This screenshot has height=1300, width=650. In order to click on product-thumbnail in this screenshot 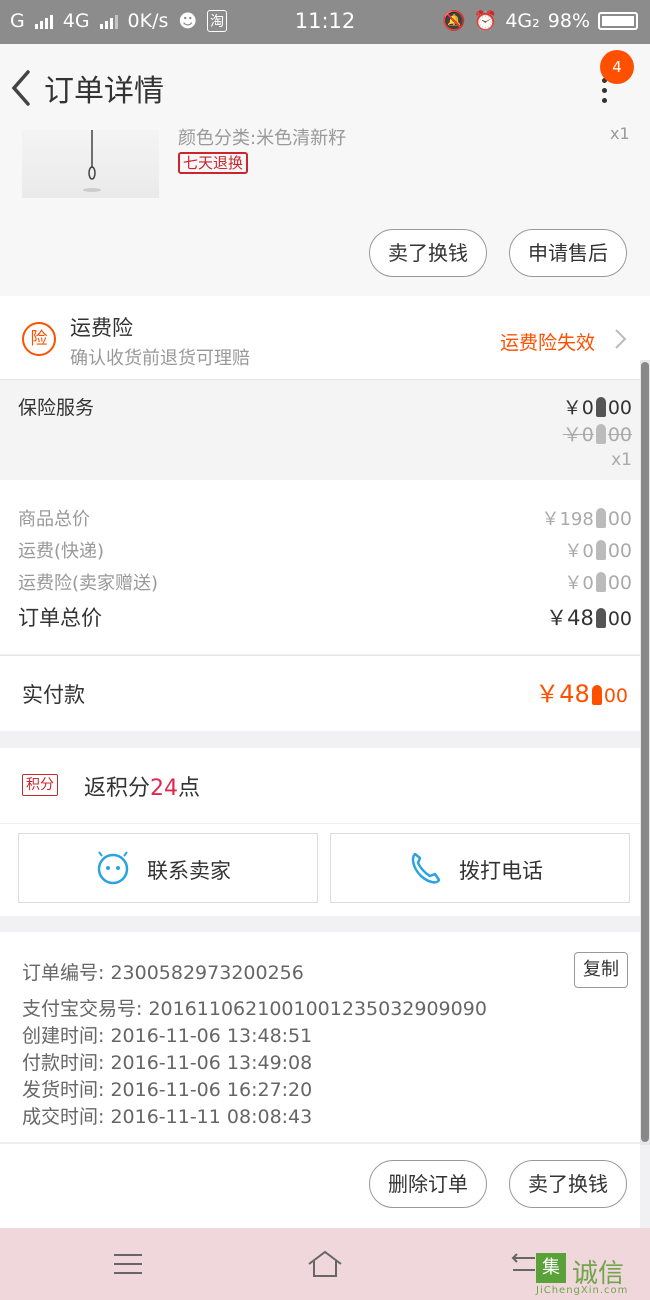, I will do `click(90, 164)`.